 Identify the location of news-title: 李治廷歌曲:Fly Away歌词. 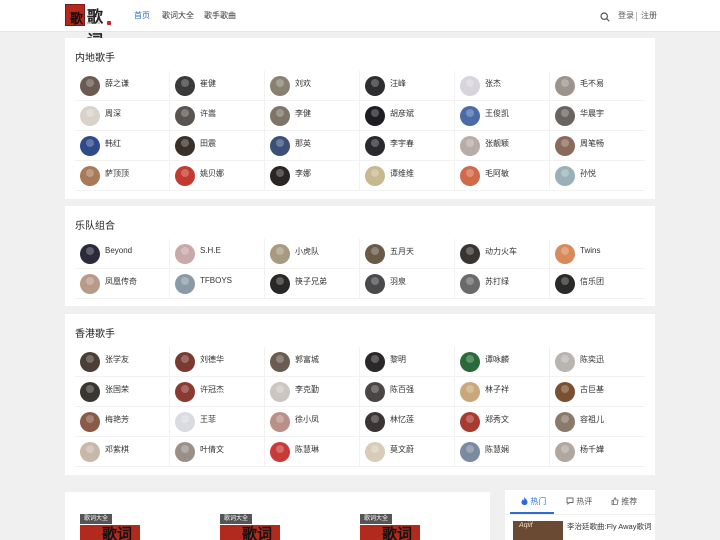
(609, 526).